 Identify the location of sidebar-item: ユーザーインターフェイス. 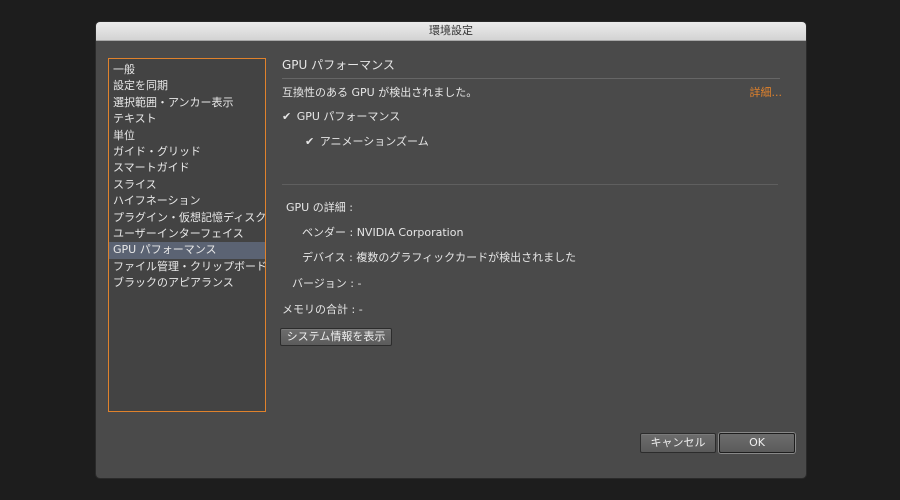
(187, 234).